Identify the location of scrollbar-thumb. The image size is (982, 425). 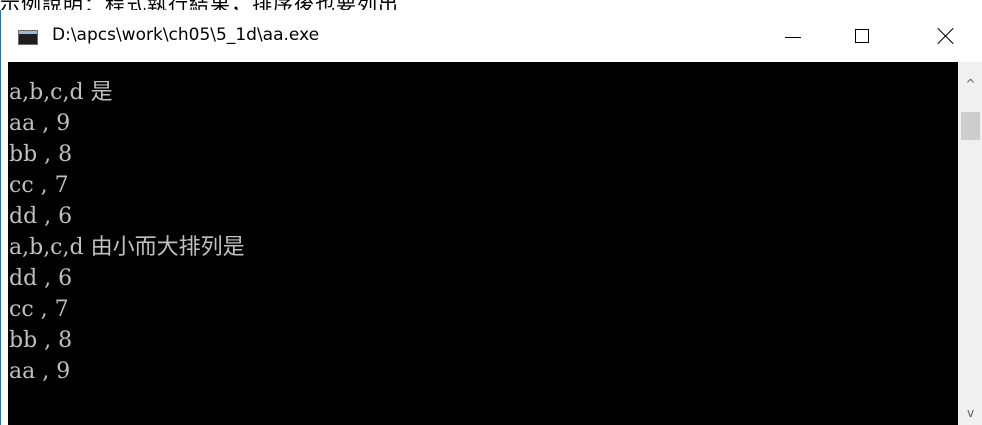
(970, 126).